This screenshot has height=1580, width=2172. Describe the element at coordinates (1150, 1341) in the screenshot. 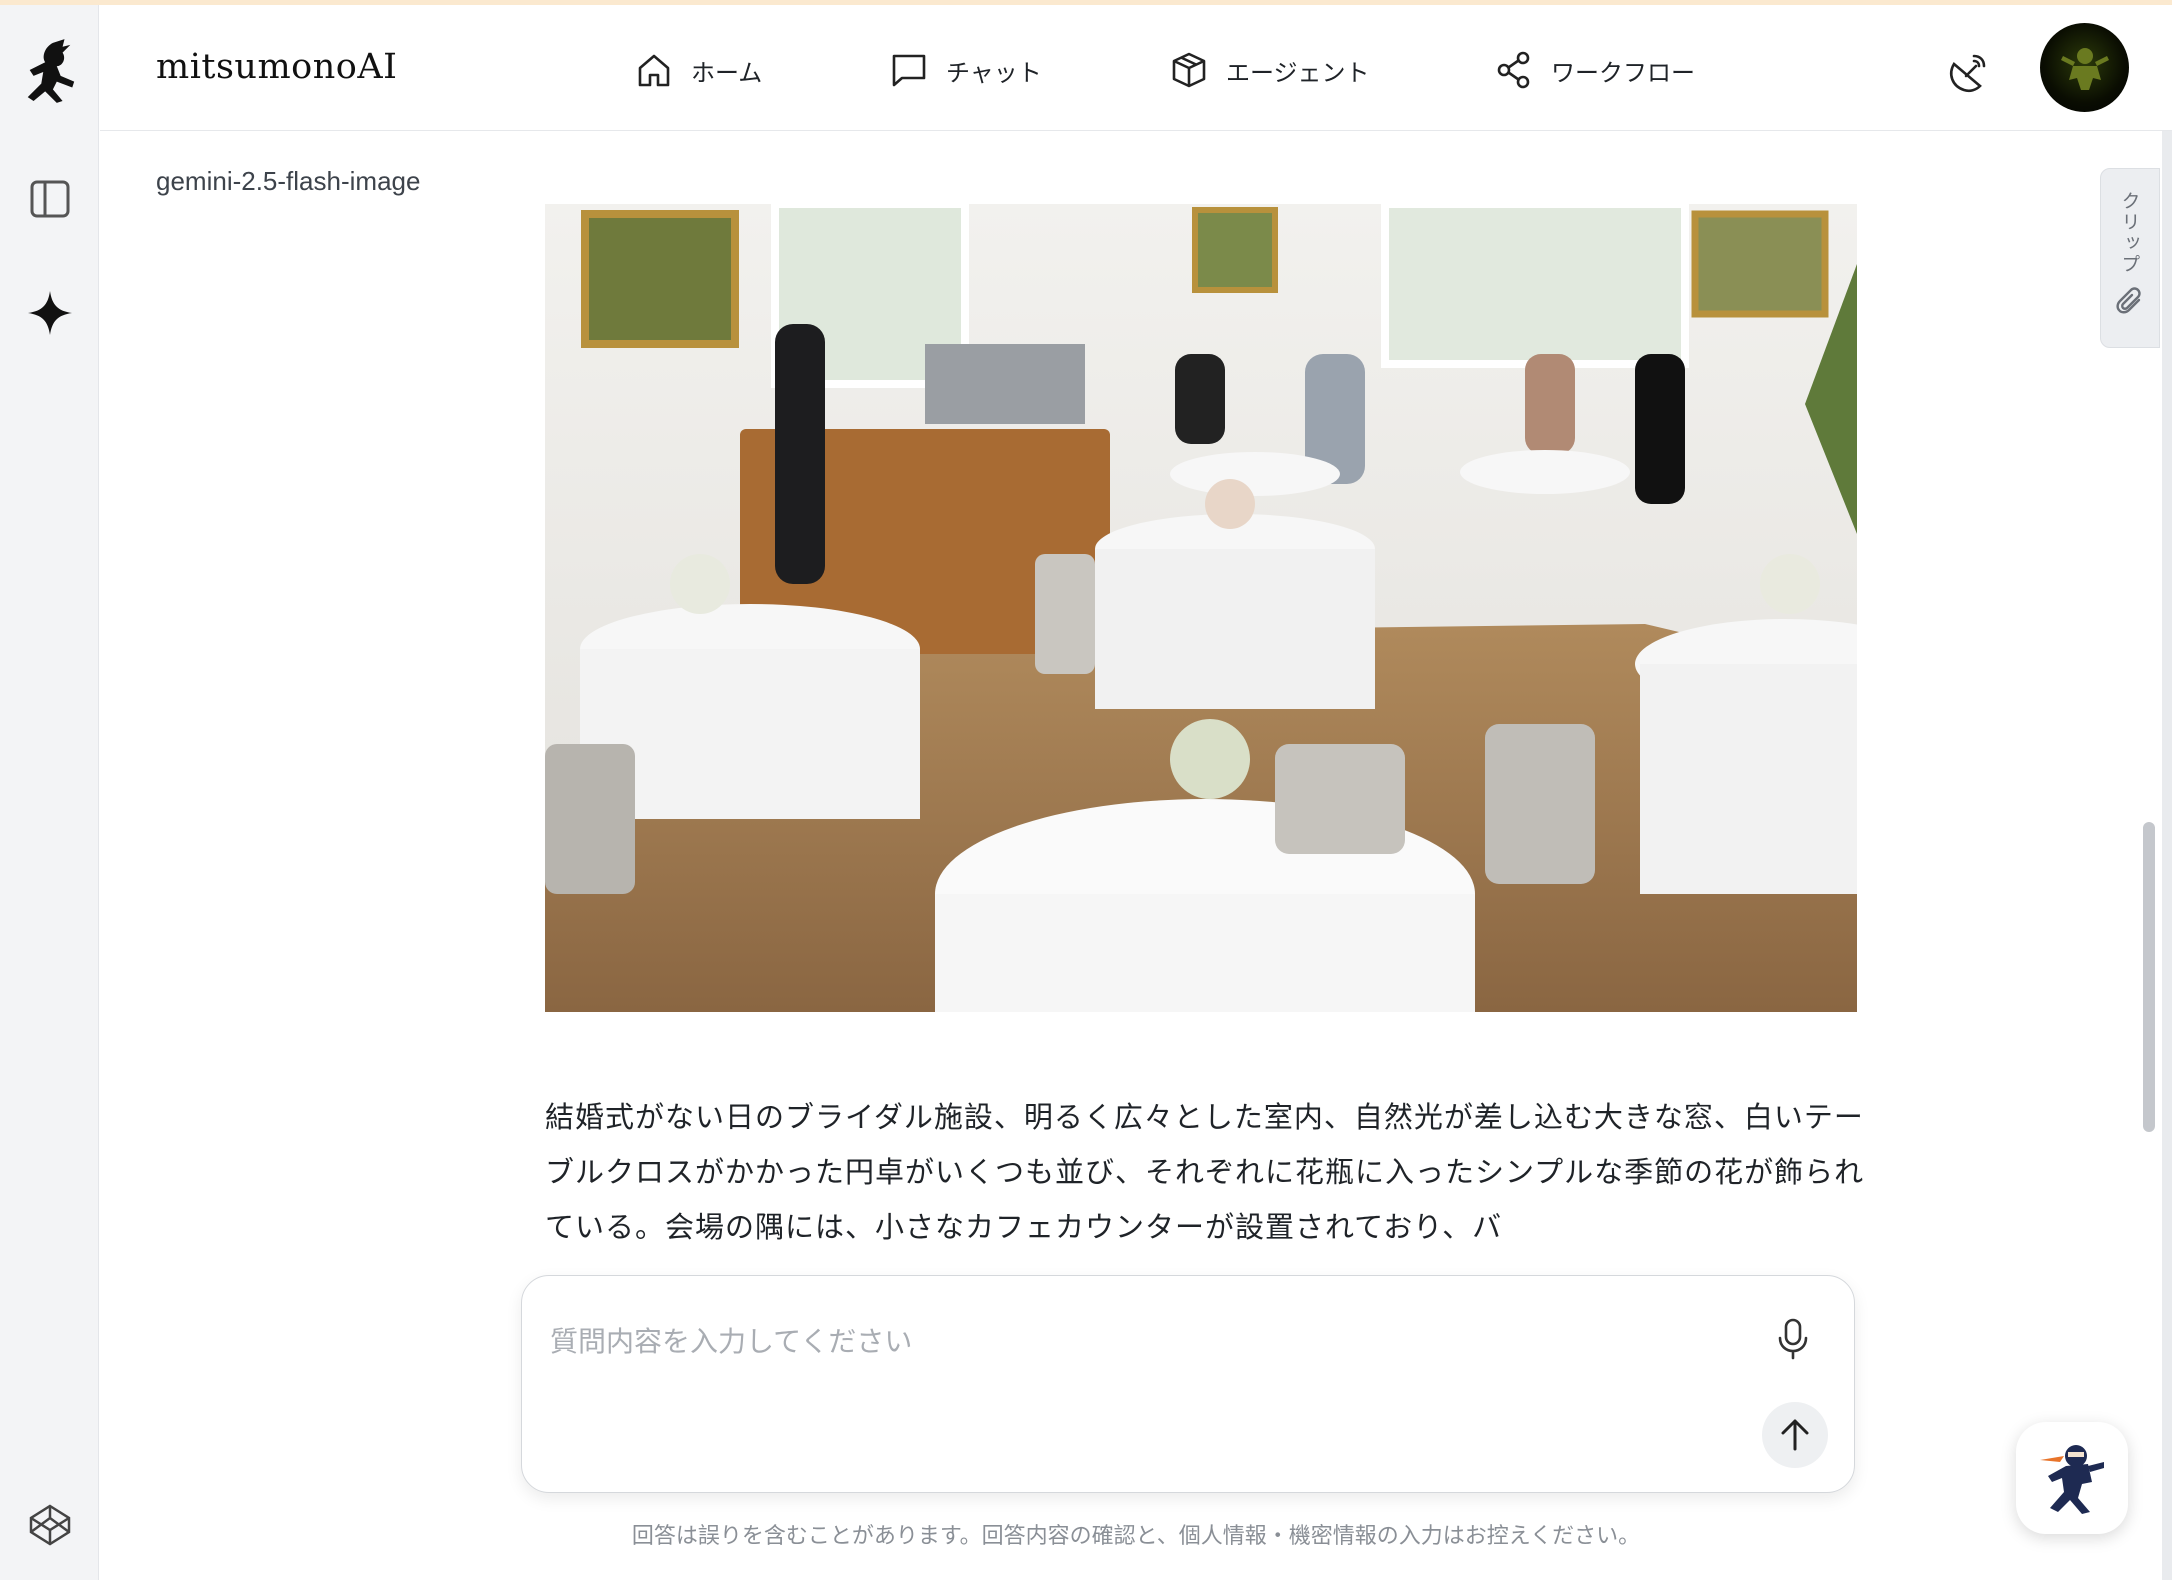

I see `question-input` at that location.